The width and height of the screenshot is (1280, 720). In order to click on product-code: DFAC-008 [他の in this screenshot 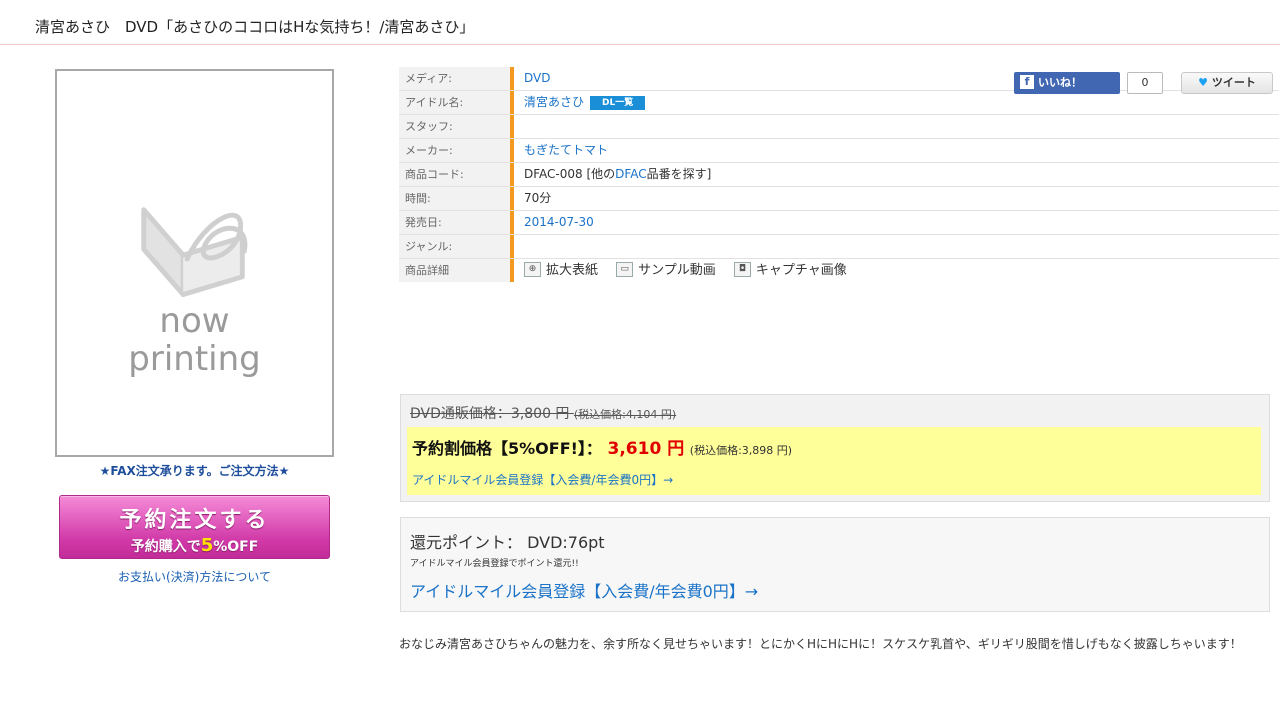, I will do `click(570, 174)`.